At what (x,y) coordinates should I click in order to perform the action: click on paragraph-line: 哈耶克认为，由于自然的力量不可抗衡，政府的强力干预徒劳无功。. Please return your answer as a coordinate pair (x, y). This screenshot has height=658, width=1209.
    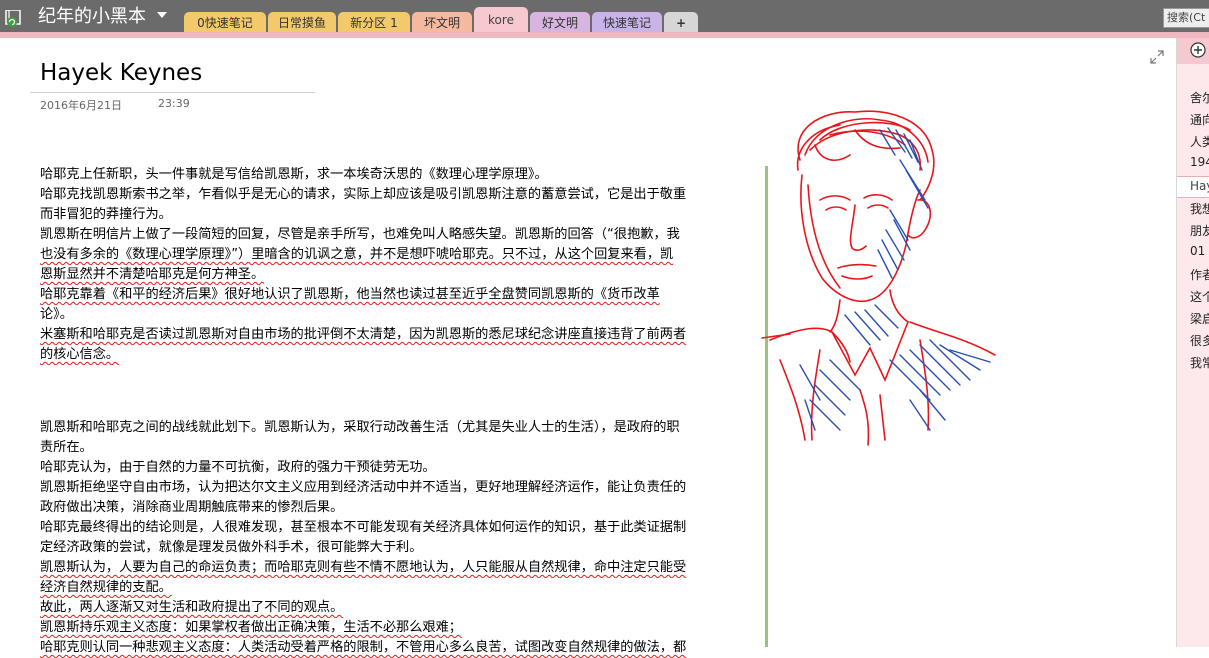
    Looking at the image, I should click on (401, 468).